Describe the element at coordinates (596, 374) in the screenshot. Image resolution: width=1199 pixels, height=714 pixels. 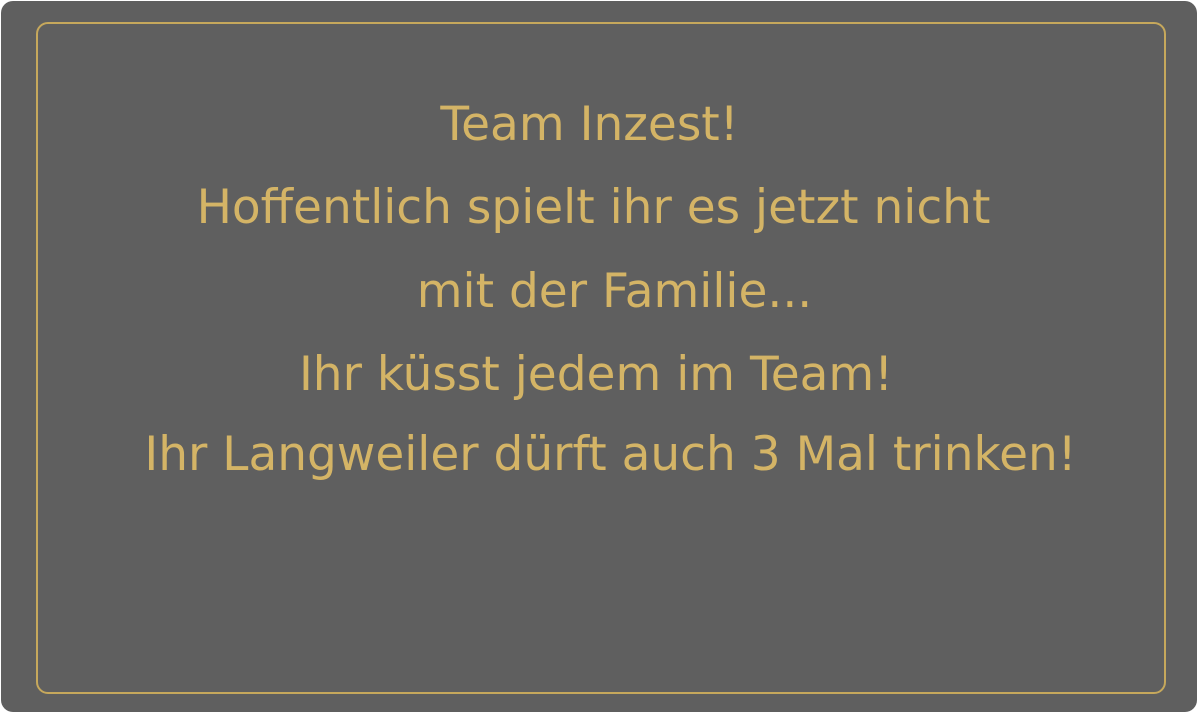
I see `card-text-line: Ihr küsst jedem im Team!` at that location.